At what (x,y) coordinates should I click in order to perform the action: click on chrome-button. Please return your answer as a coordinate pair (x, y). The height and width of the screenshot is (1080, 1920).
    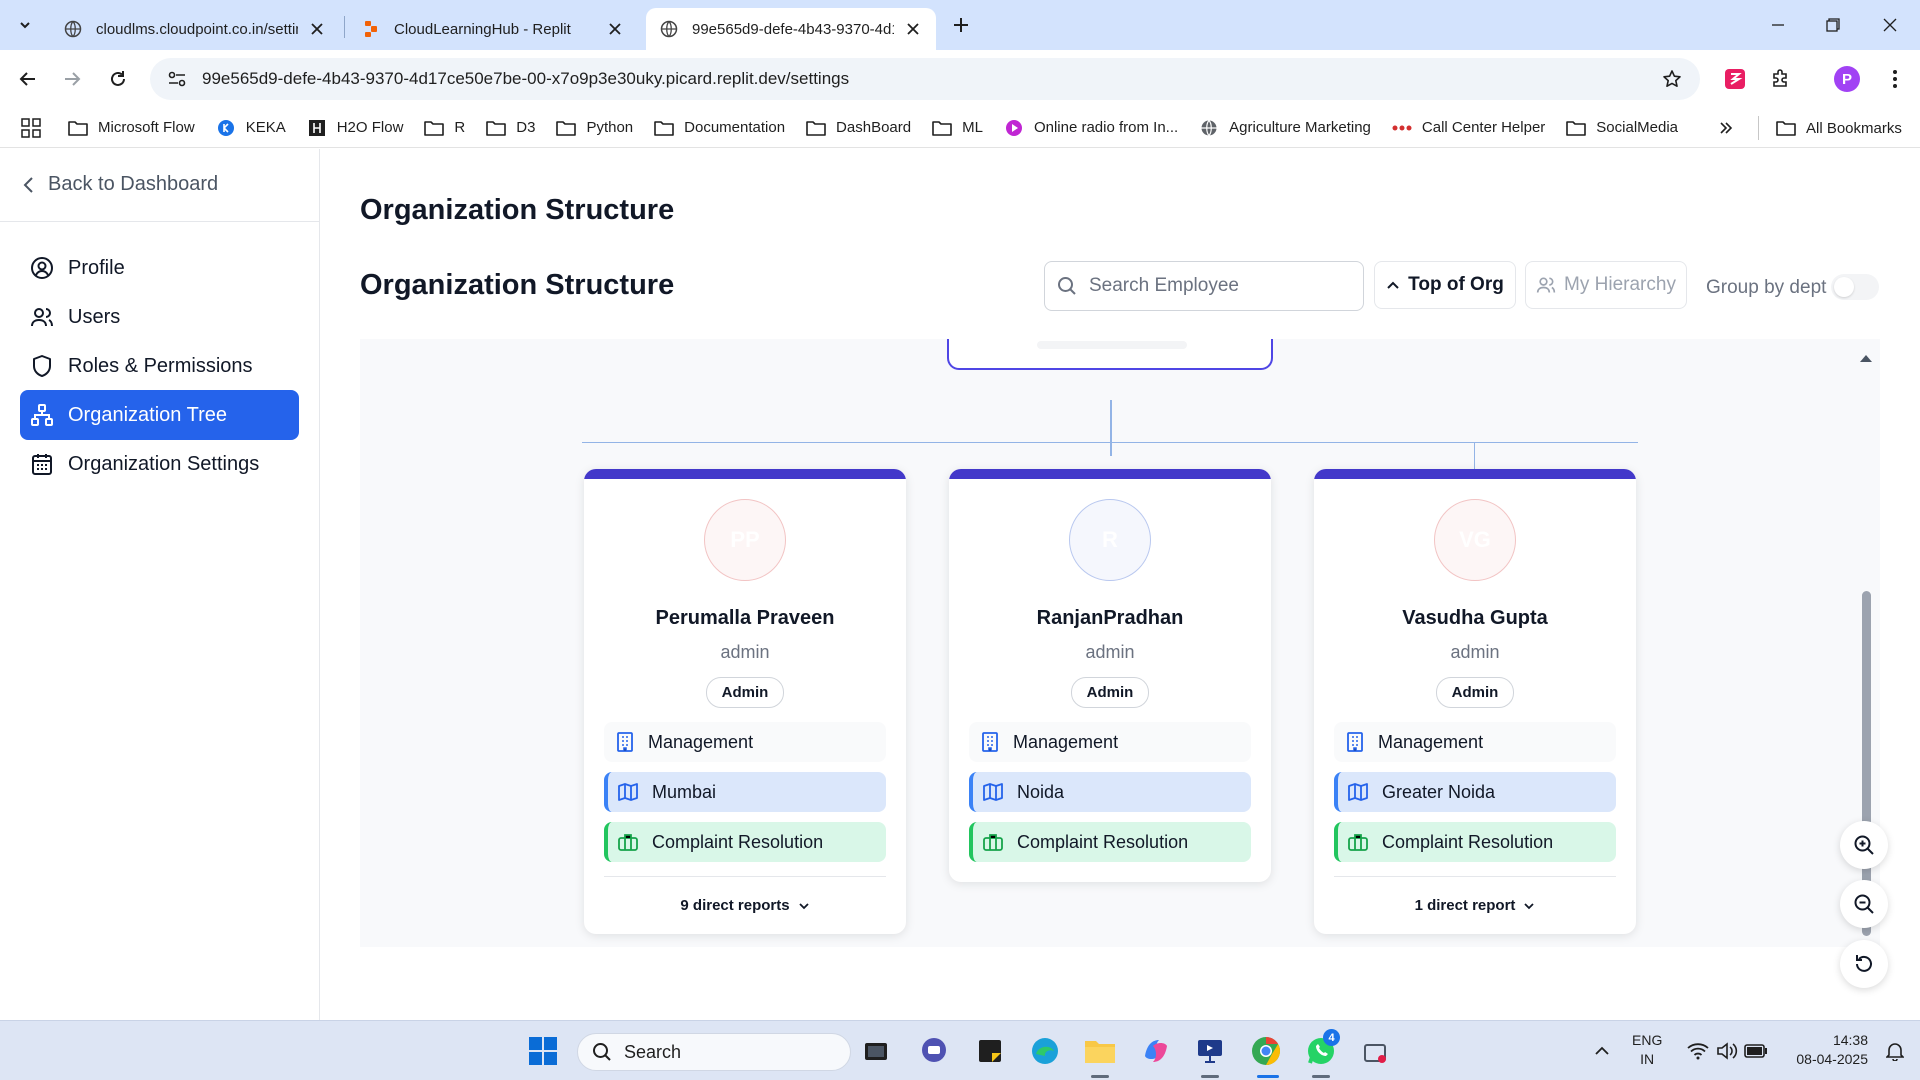
    Looking at the image, I should click on (1266, 1051).